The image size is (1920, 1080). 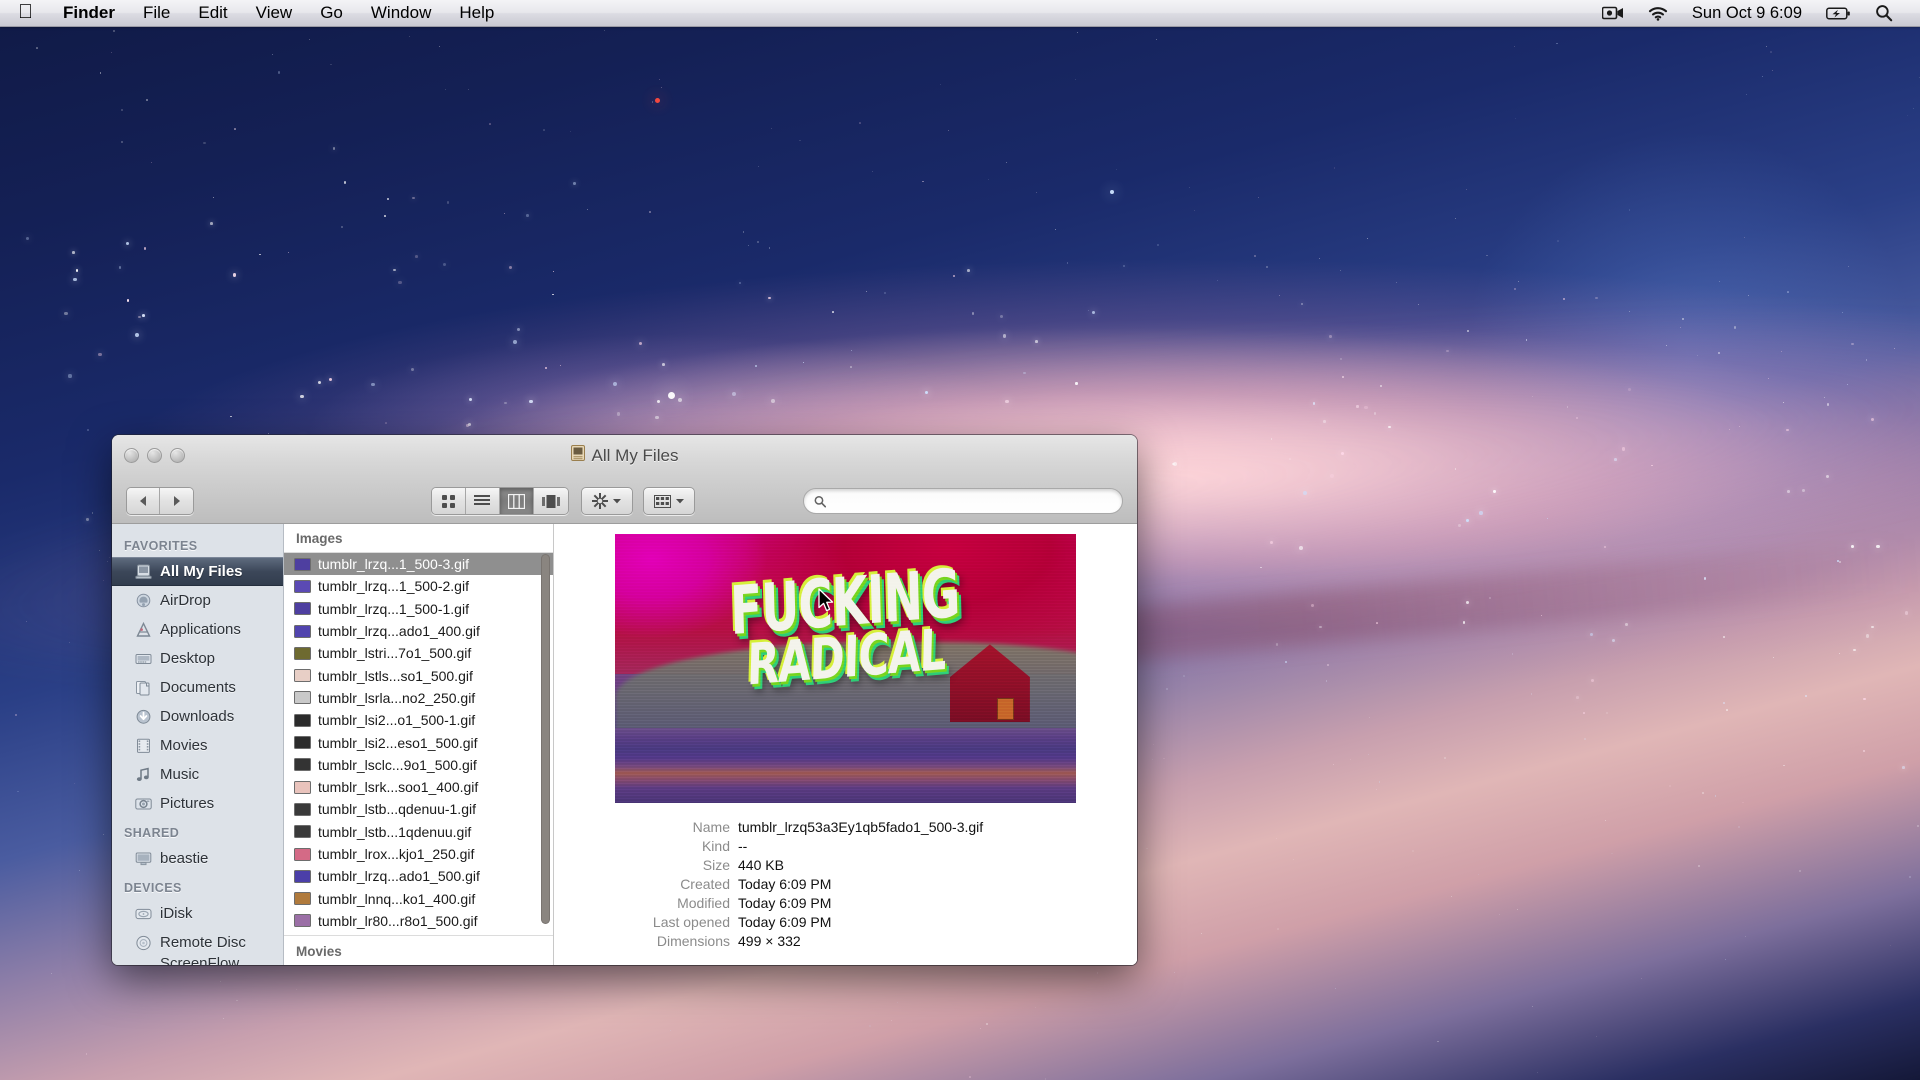 I want to click on metadata-row: Dimensions 499 × 332, so click(x=796, y=940).